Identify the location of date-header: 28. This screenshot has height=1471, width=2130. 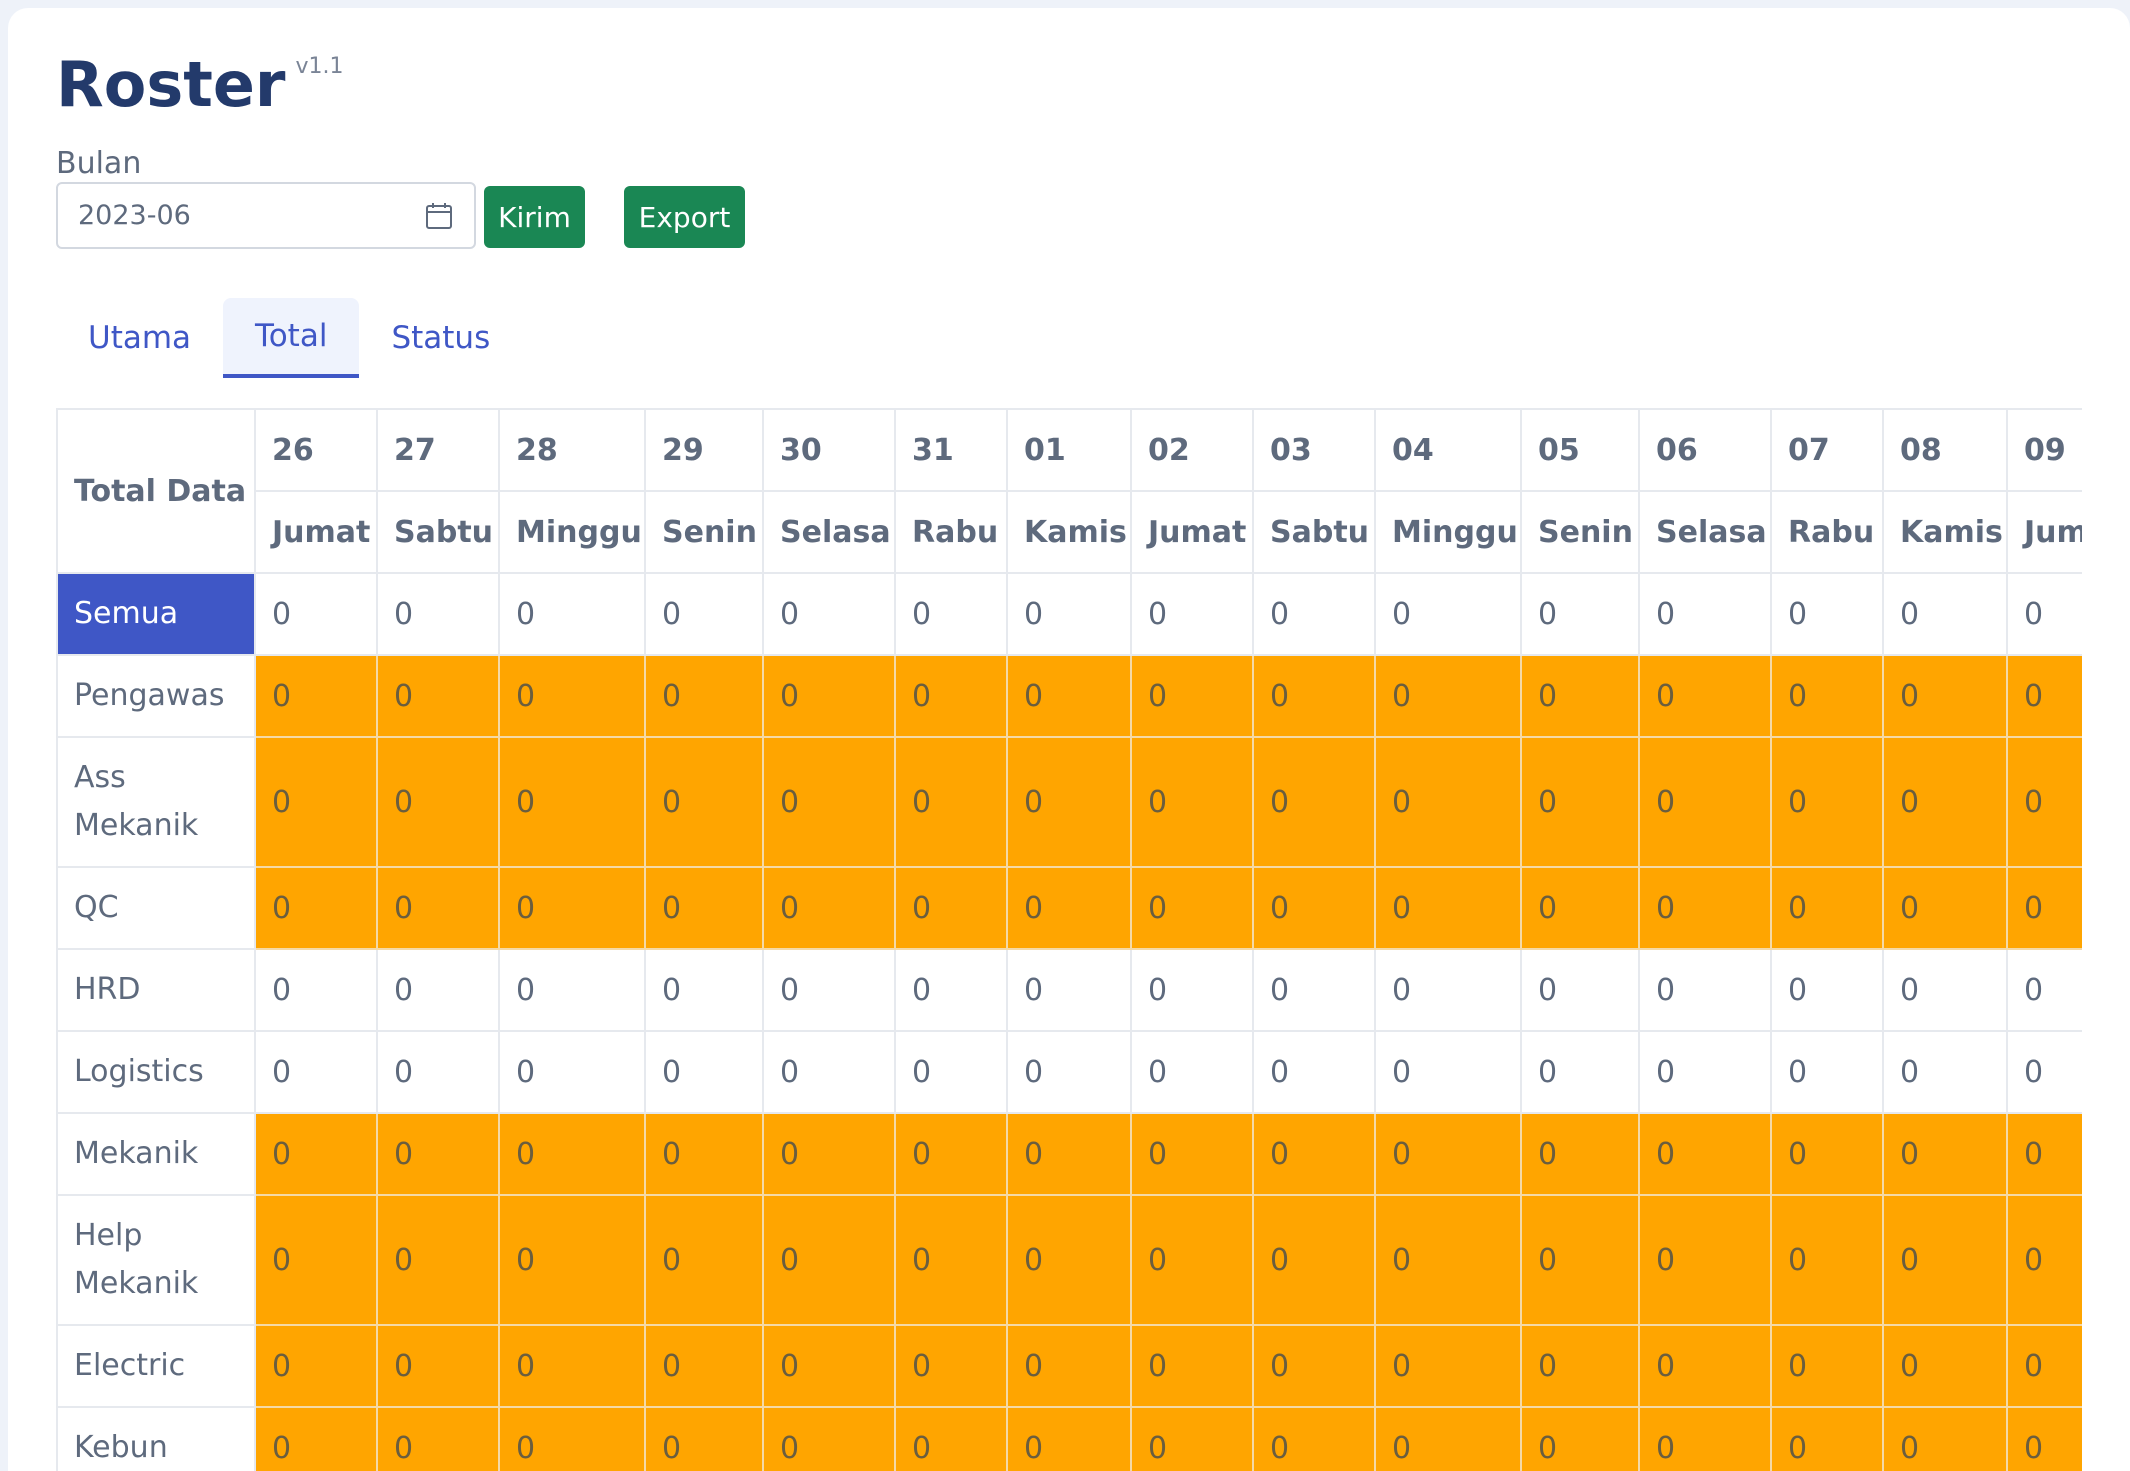
(572, 450).